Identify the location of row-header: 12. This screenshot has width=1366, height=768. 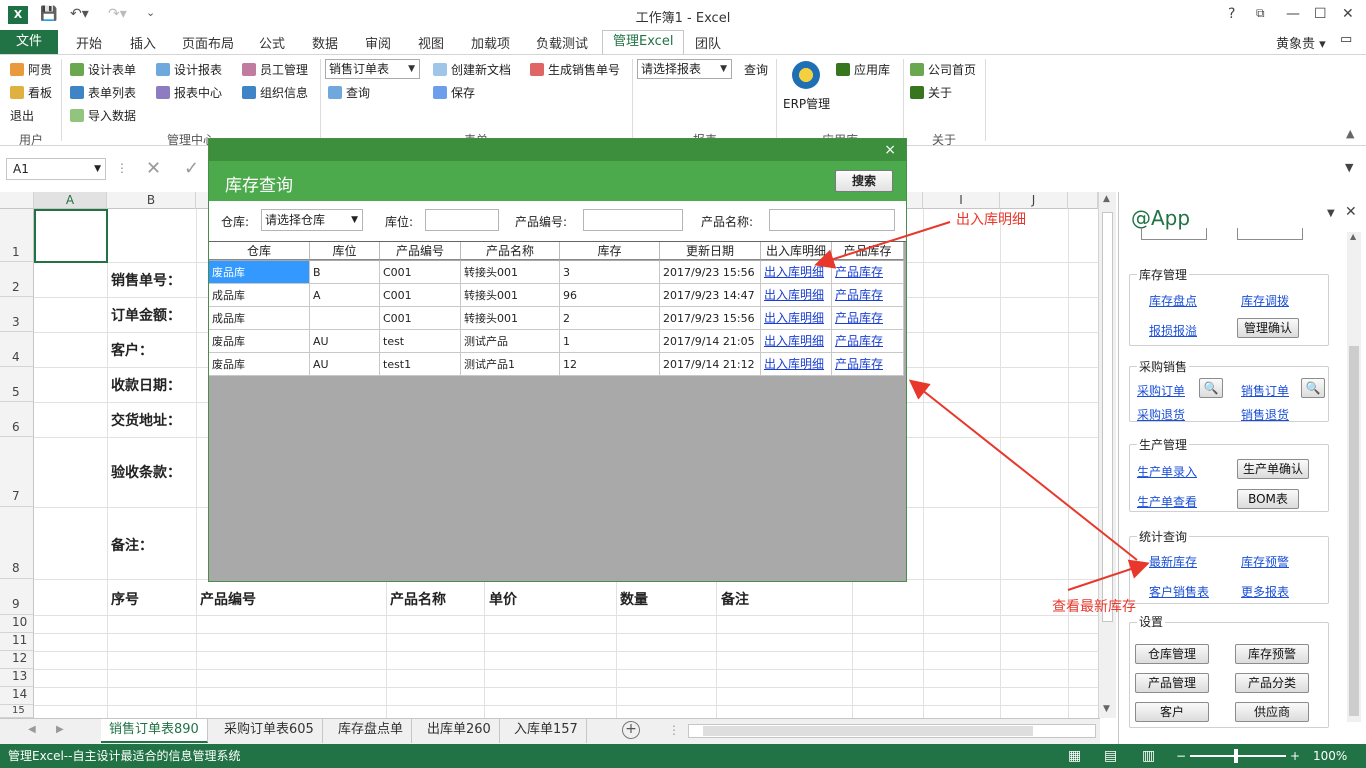
(17, 660).